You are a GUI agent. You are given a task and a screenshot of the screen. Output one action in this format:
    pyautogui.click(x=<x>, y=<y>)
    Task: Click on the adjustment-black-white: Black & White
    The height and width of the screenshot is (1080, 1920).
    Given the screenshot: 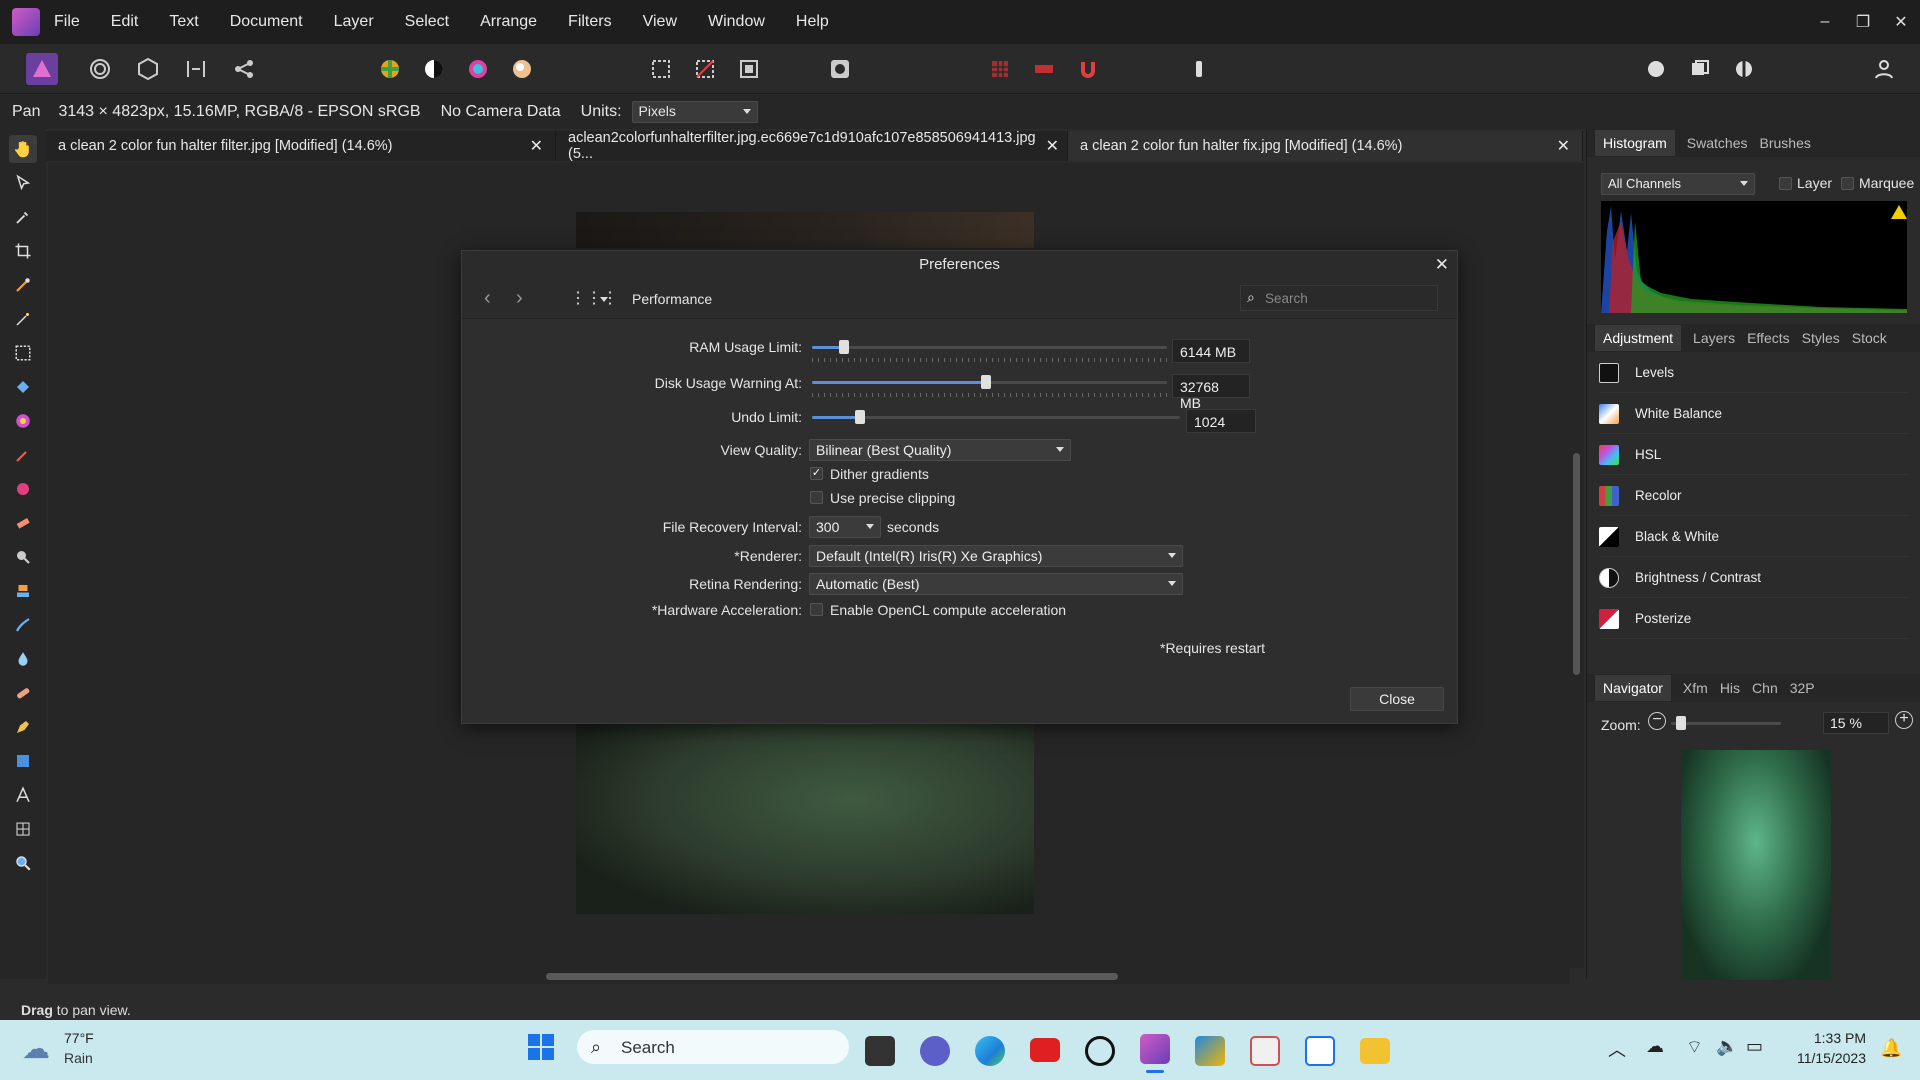 What is the action you would take?
    pyautogui.click(x=1754, y=537)
    